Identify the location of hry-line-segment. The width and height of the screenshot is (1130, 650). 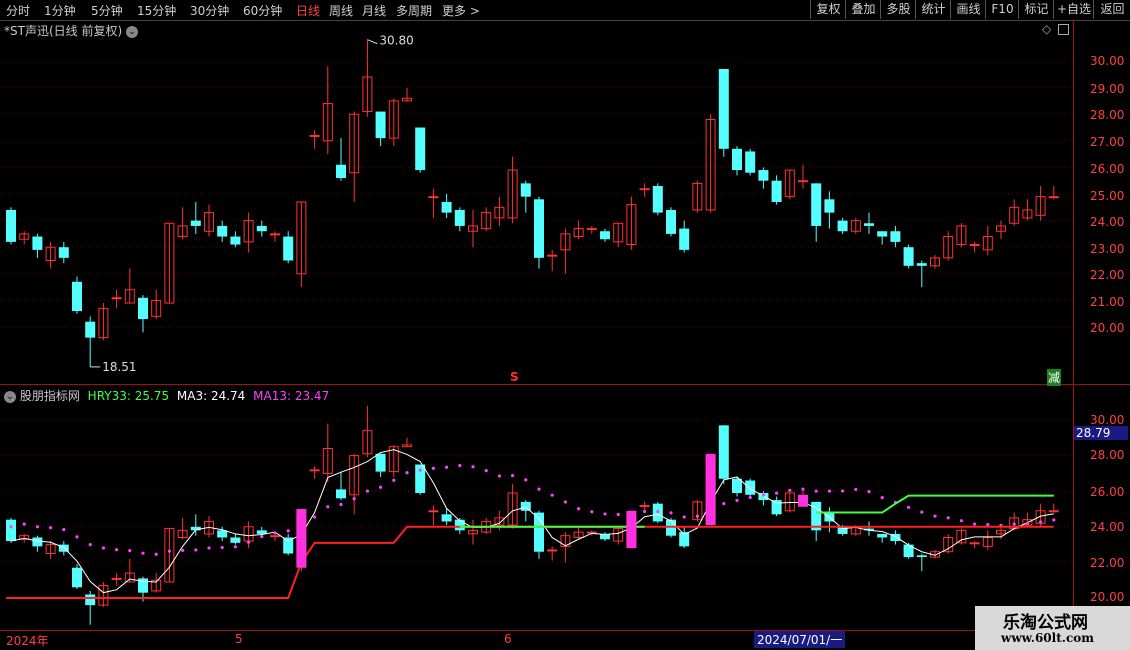
(935, 504).